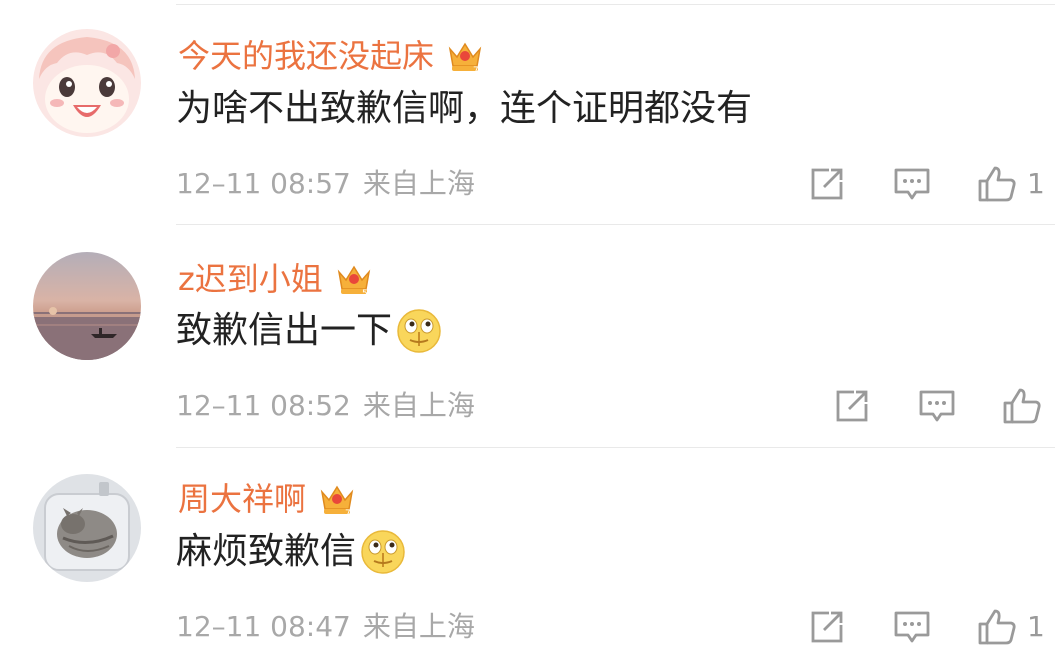 This screenshot has height=671, width=1055. Describe the element at coordinates (263, 626) in the screenshot. I see `comment-time: 12–11 08:47` at that location.